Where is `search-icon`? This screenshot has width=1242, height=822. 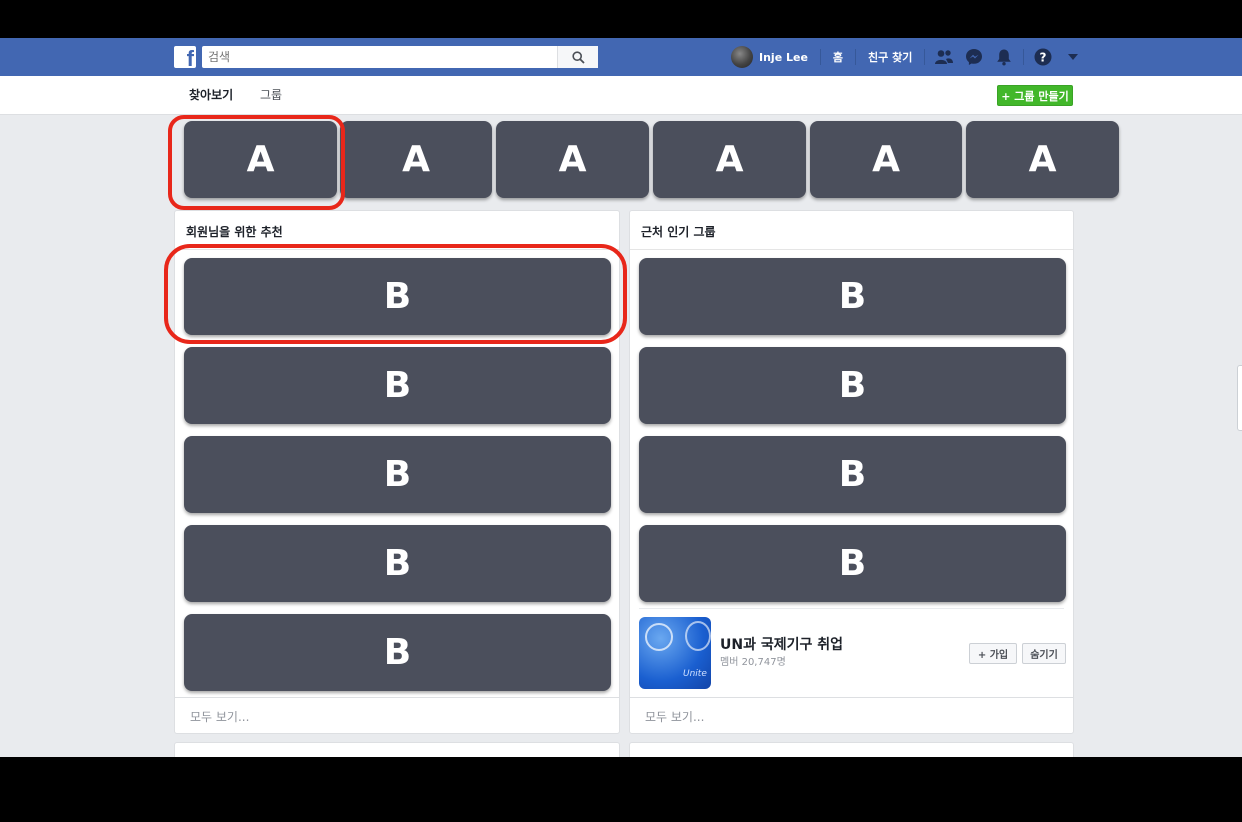 search-icon is located at coordinates (578, 57).